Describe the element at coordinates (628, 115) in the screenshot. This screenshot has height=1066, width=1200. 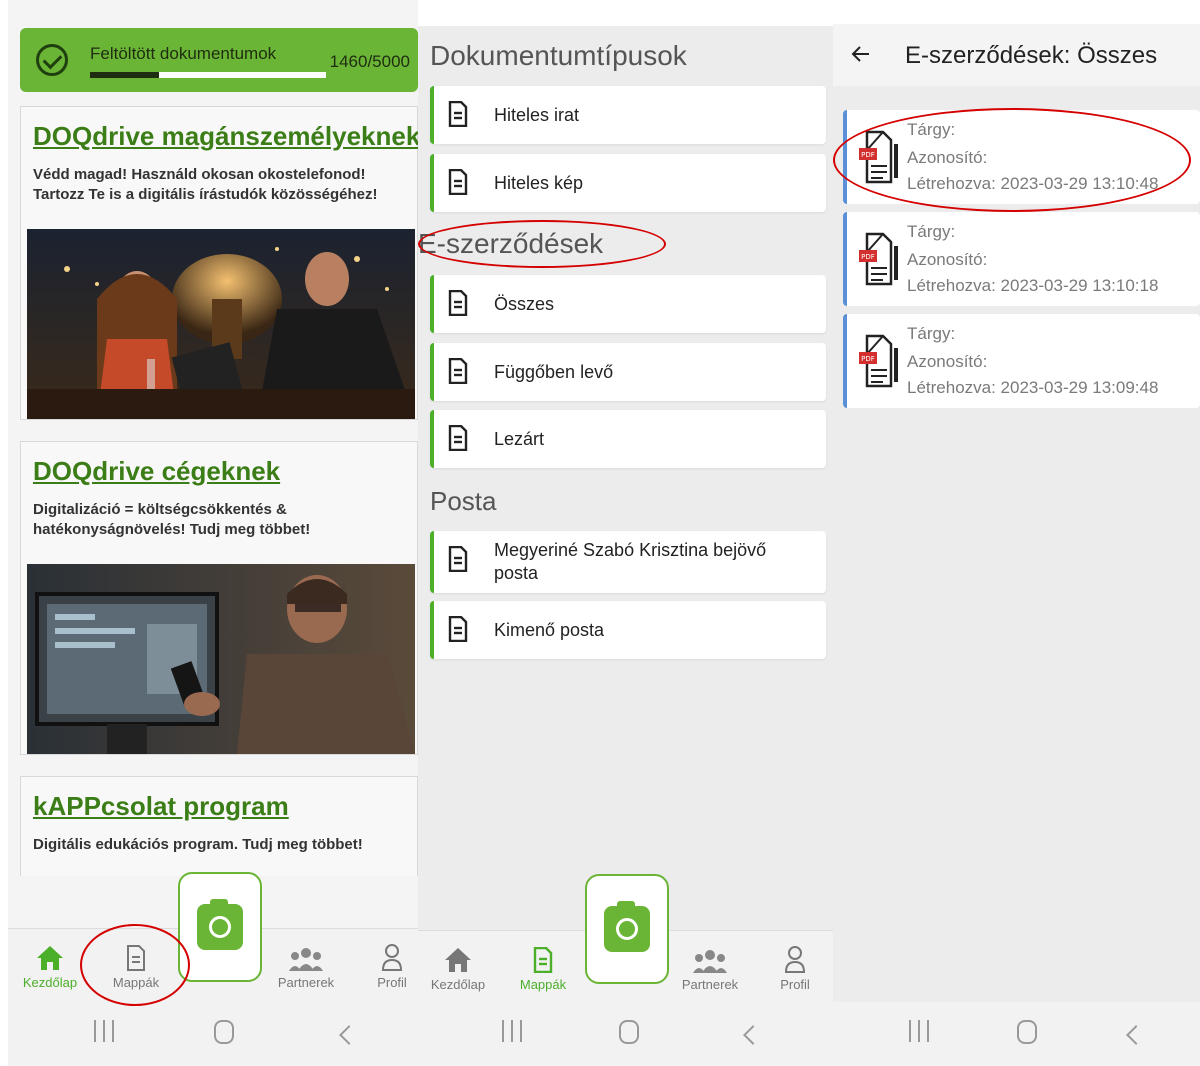
I see `folder-item-authentic-doc: Hiteles irat` at that location.